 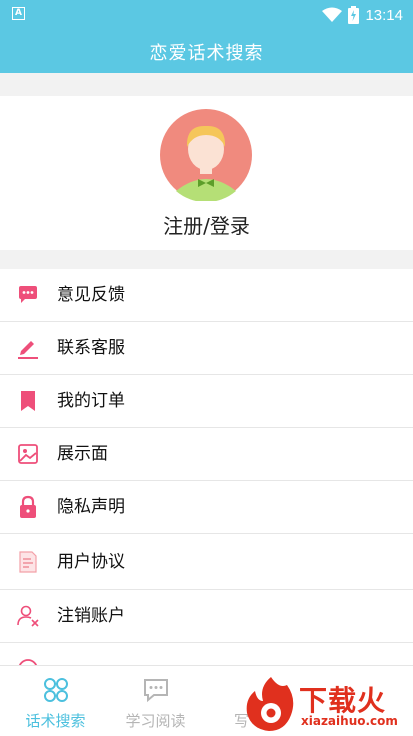 I want to click on menu-item-privacy: 隐私声明, so click(x=206, y=507).